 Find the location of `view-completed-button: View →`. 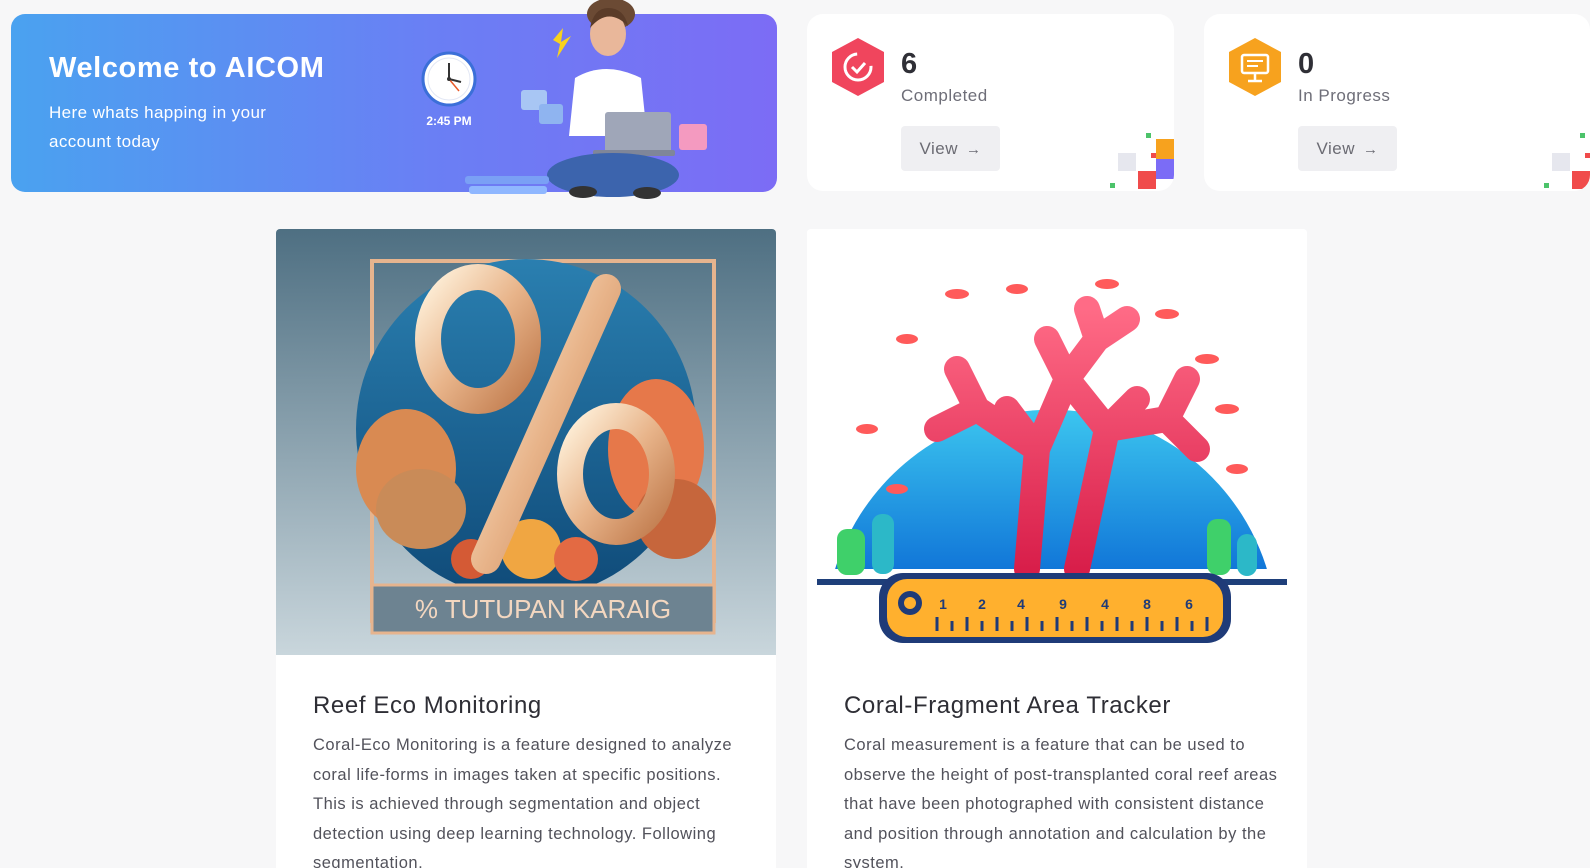

view-completed-button: View → is located at coordinates (950, 148).